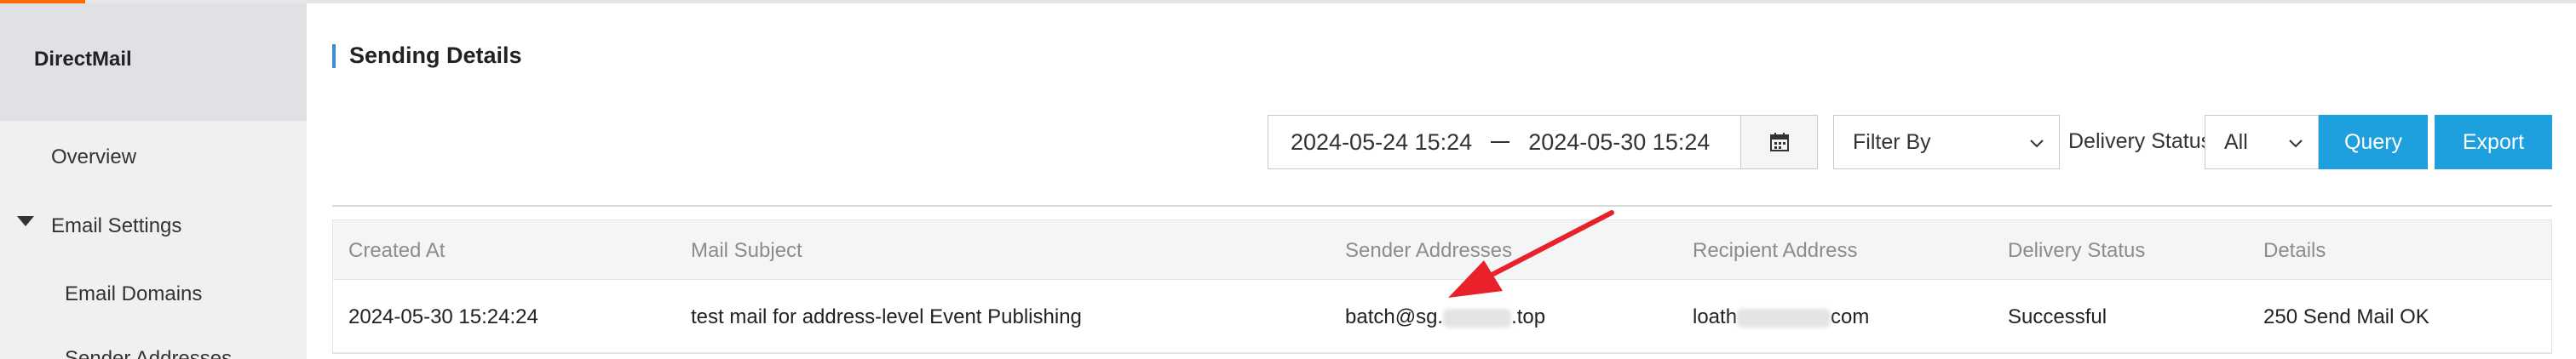 Image resolution: width=2576 pixels, height=359 pixels. I want to click on sidebar-item-sender-addresses: Sender Addresses, so click(148, 353).